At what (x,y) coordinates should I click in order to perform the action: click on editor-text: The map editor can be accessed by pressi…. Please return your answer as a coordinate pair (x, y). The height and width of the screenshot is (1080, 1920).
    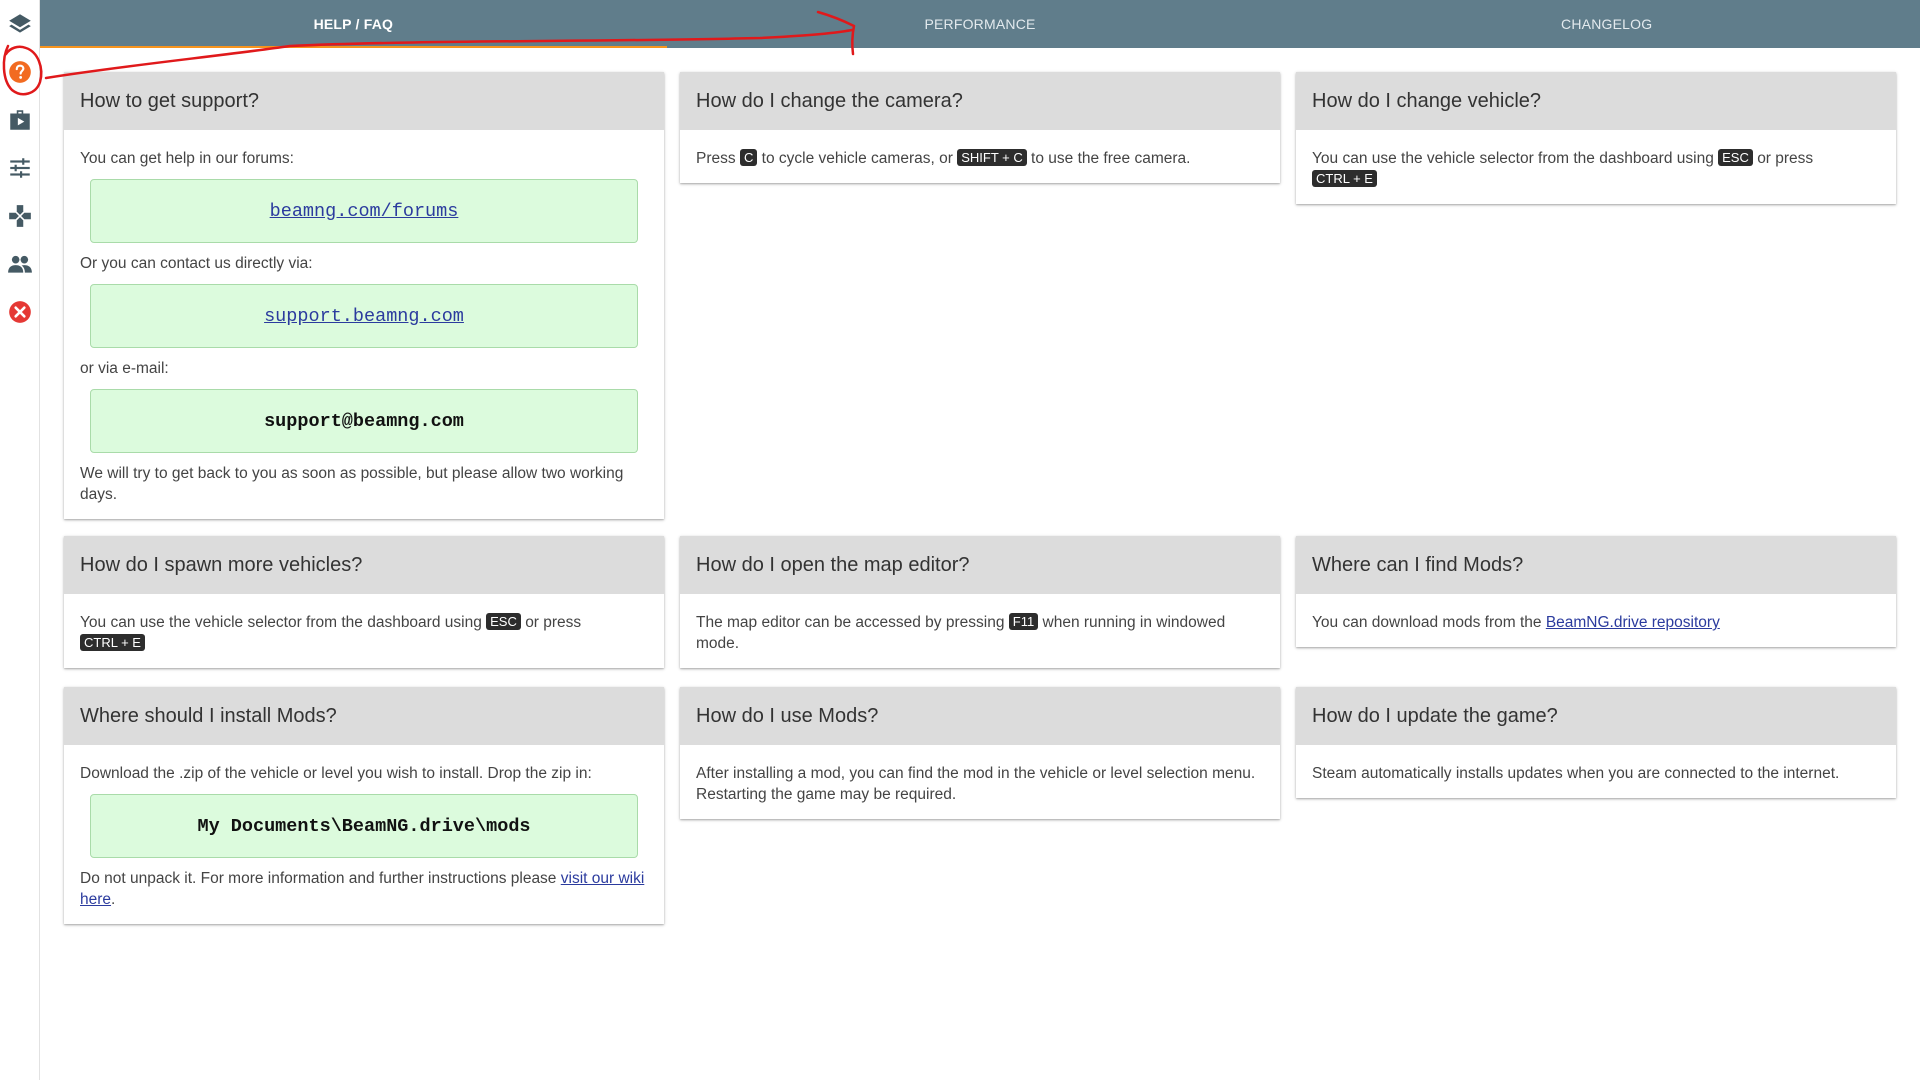
    Looking at the image, I should click on (980, 633).